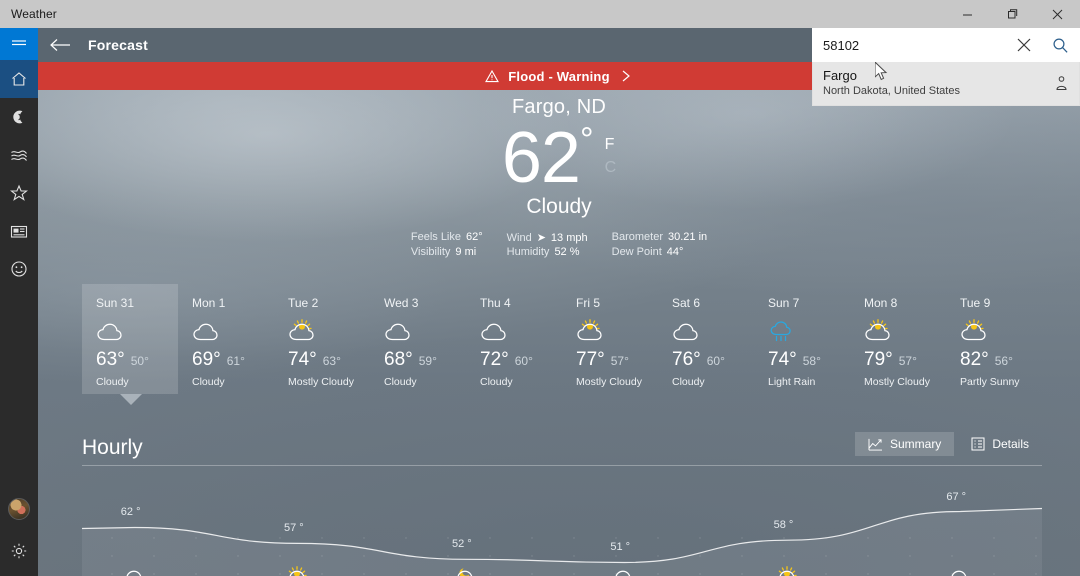 This screenshot has height=576, width=1080. What do you see at coordinates (19, 79) in the screenshot?
I see `sidebar-item-home` at bounding box center [19, 79].